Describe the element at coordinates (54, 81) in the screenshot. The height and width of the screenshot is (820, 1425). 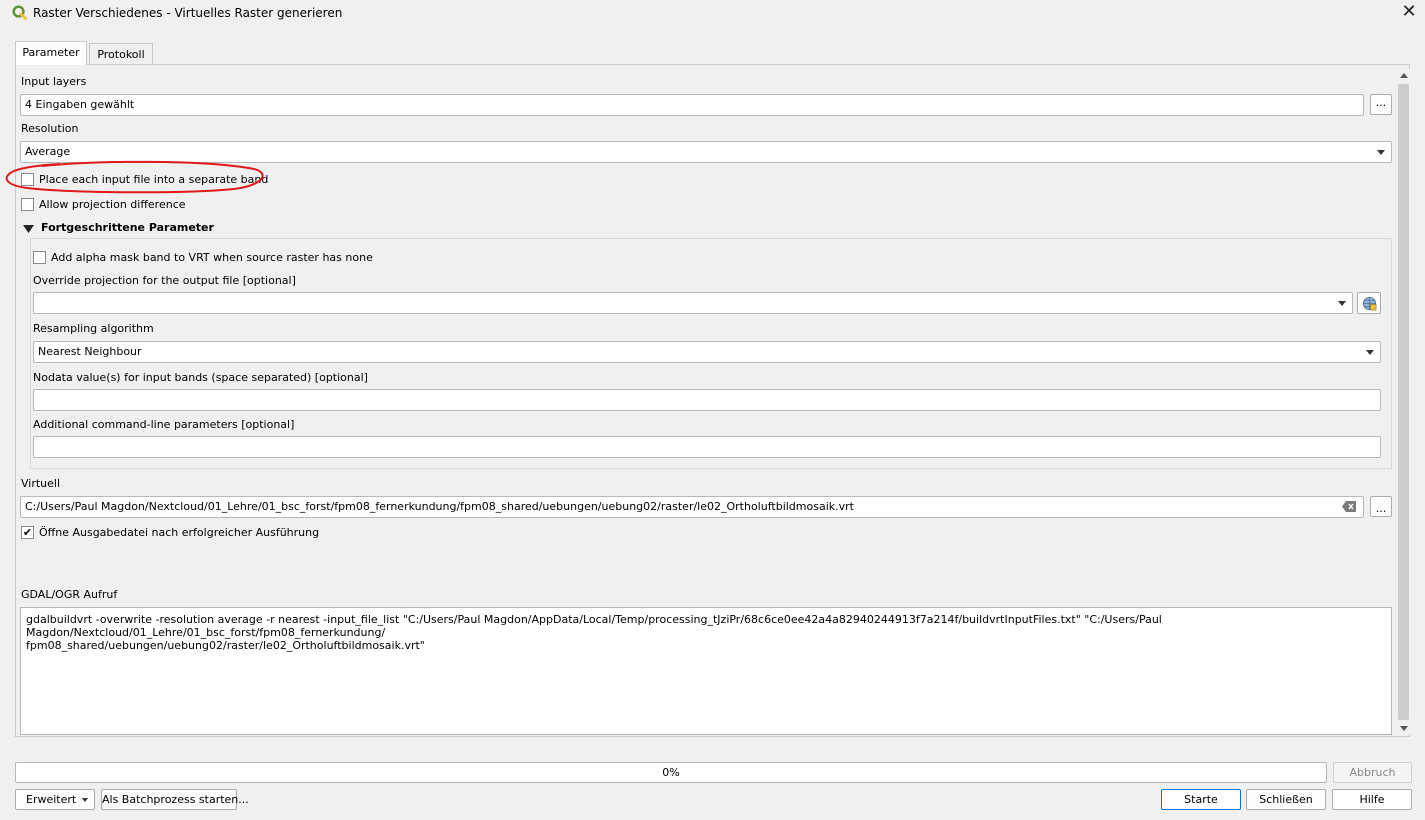
I see `input-layers-label: Input layers` at that location.